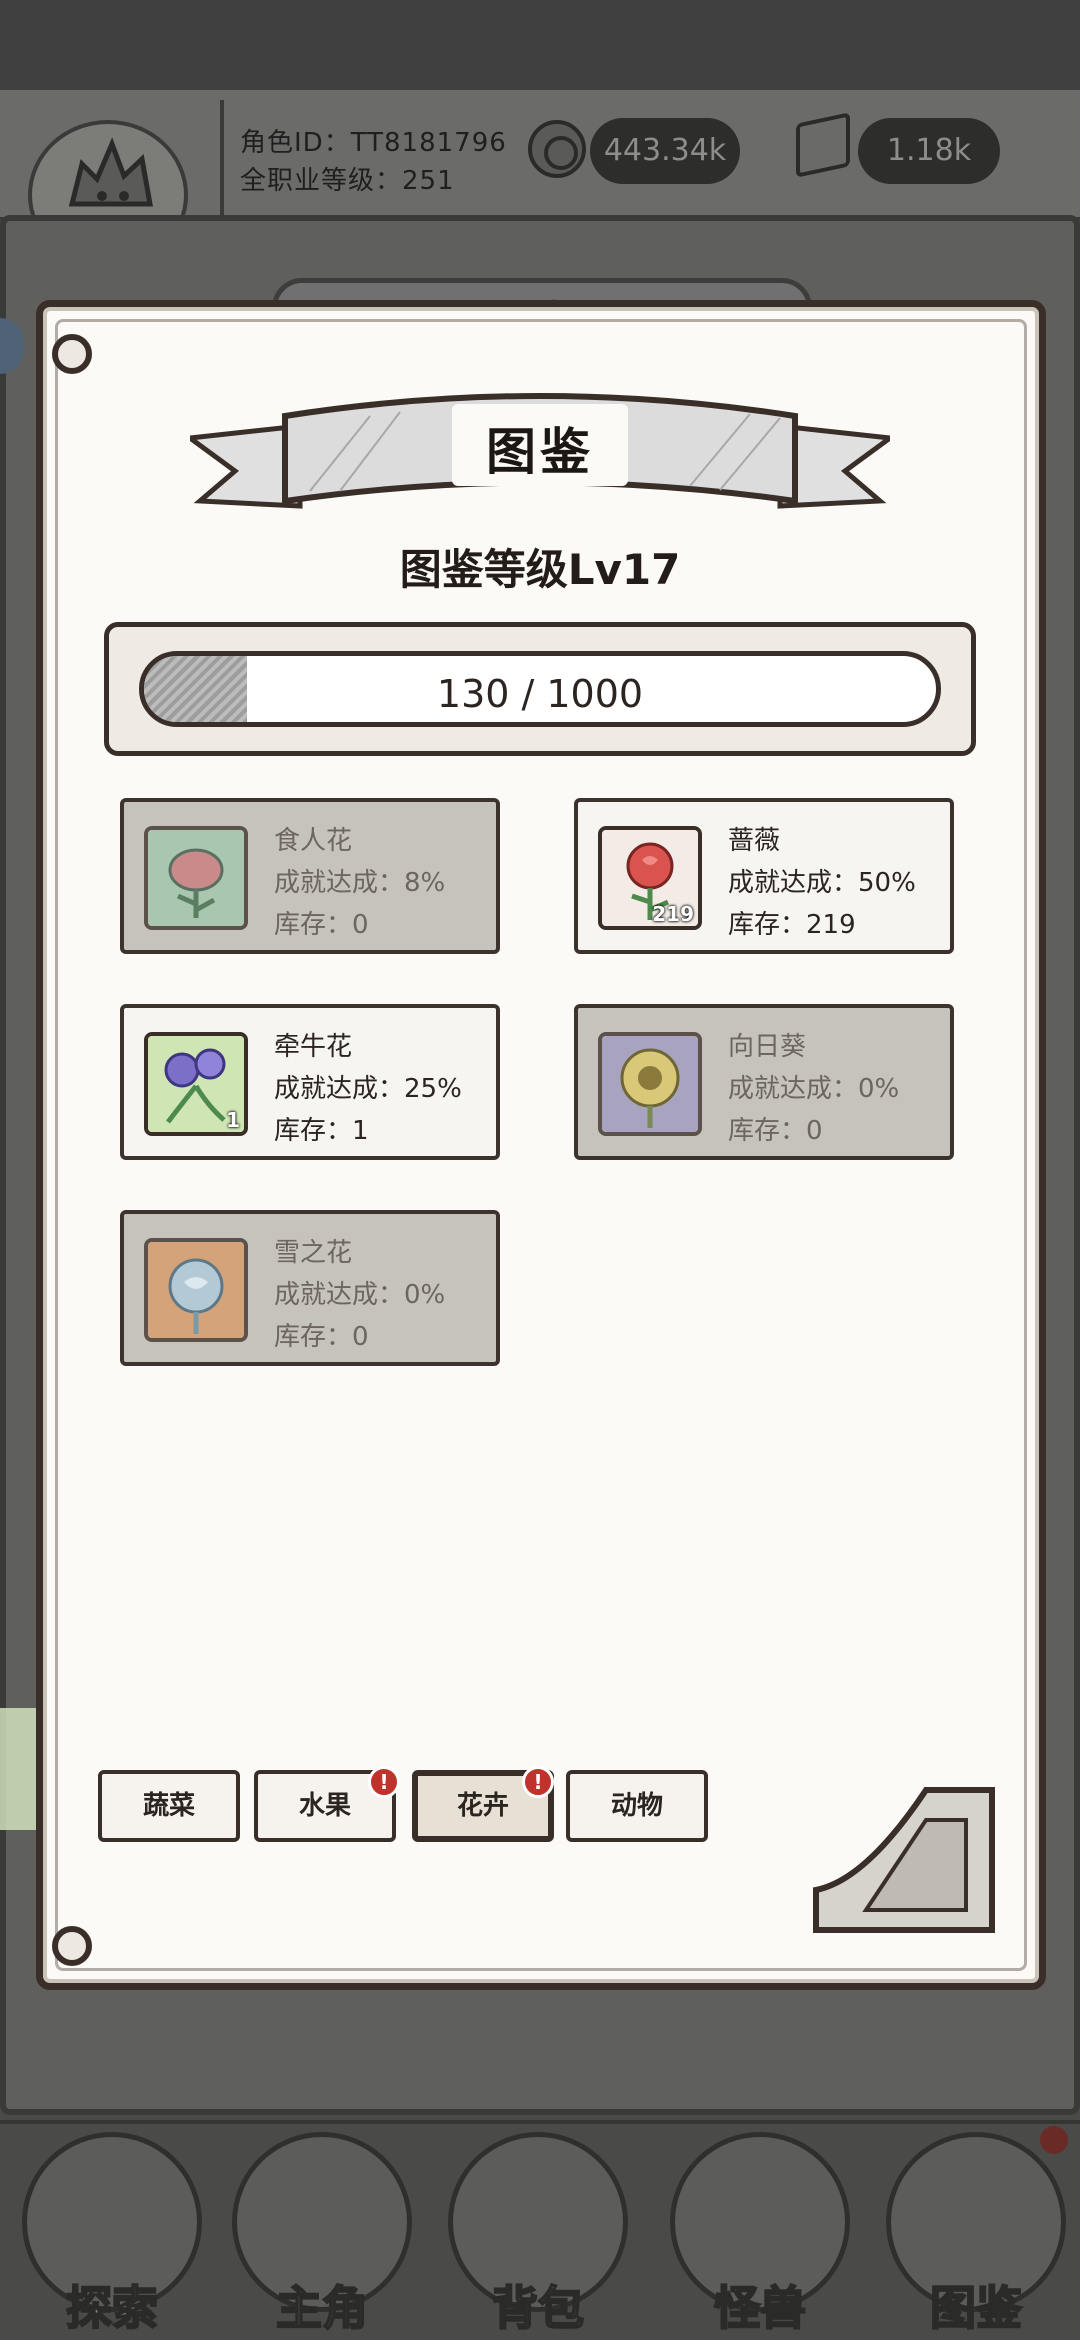 This screenshot has height=2340, width=1080. I want to click on role-id-text: 角色ID：TT8181796, so click(373, 143).